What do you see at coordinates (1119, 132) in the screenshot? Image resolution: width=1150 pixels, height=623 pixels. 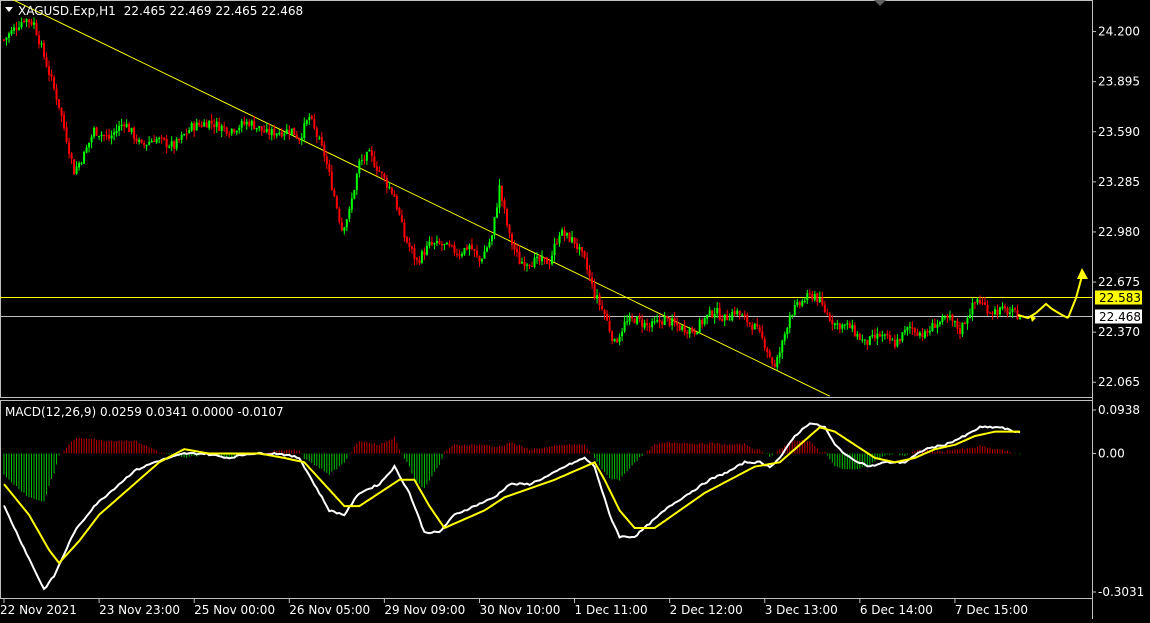 I see `price-tick-label: 23.590` at bounding box center [1119, 132].